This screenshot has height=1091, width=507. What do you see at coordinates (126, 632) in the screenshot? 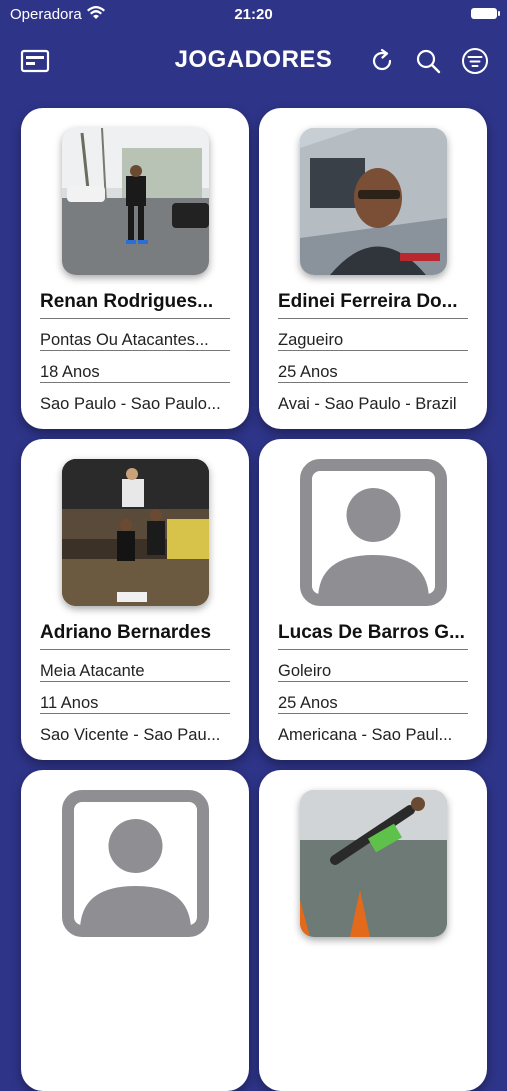
I see `player-name: Adriano Bernardes` at bounding box center [126, 632].